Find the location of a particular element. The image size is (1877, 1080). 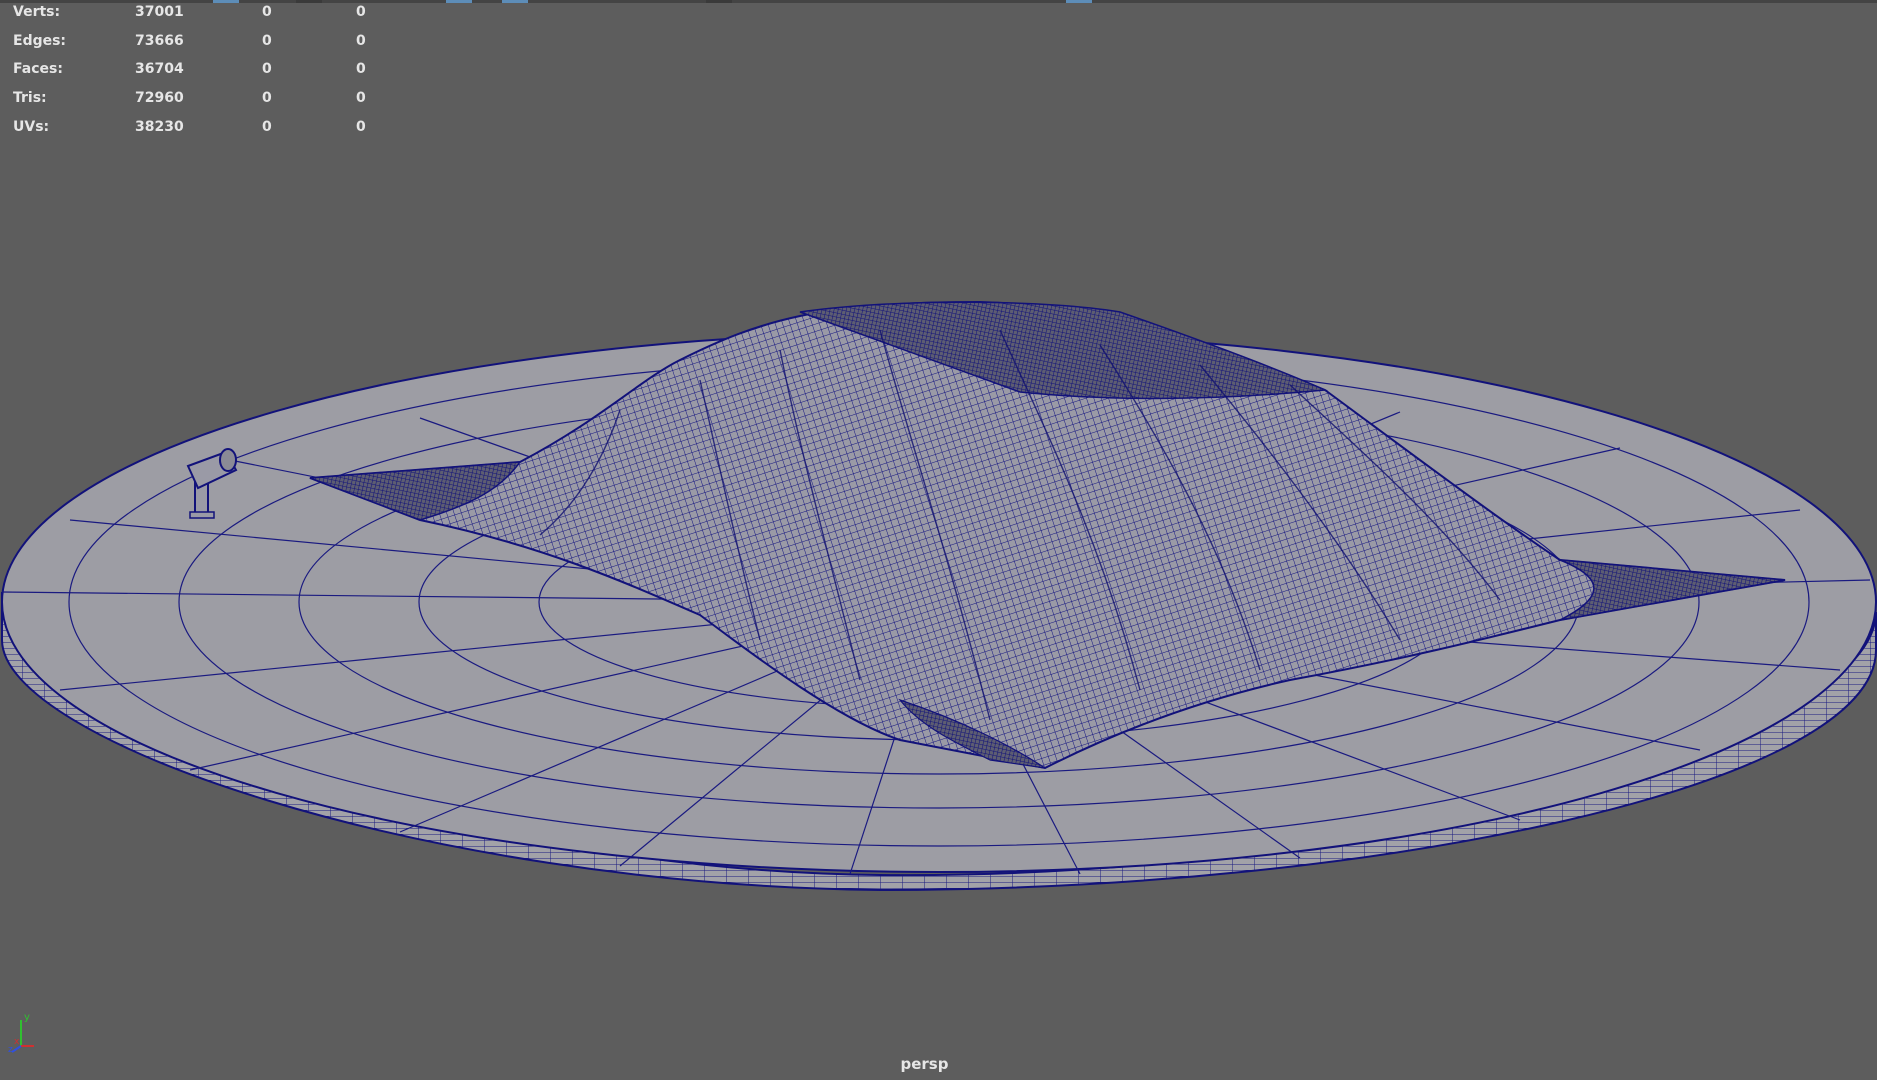

axis-z-label: z is located at coordinates (10, 1050).